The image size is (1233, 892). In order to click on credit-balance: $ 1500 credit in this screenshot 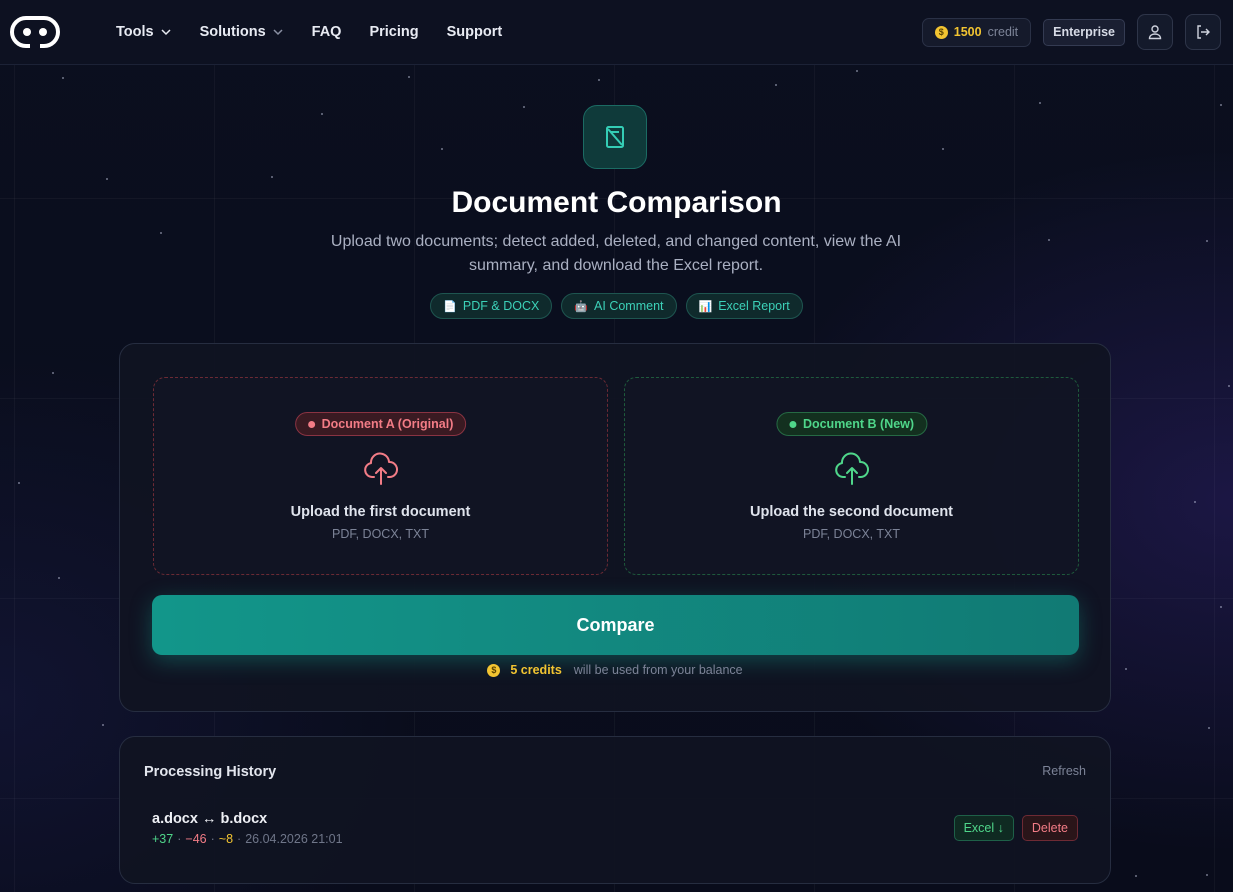, I will do `click(976, 32)`.